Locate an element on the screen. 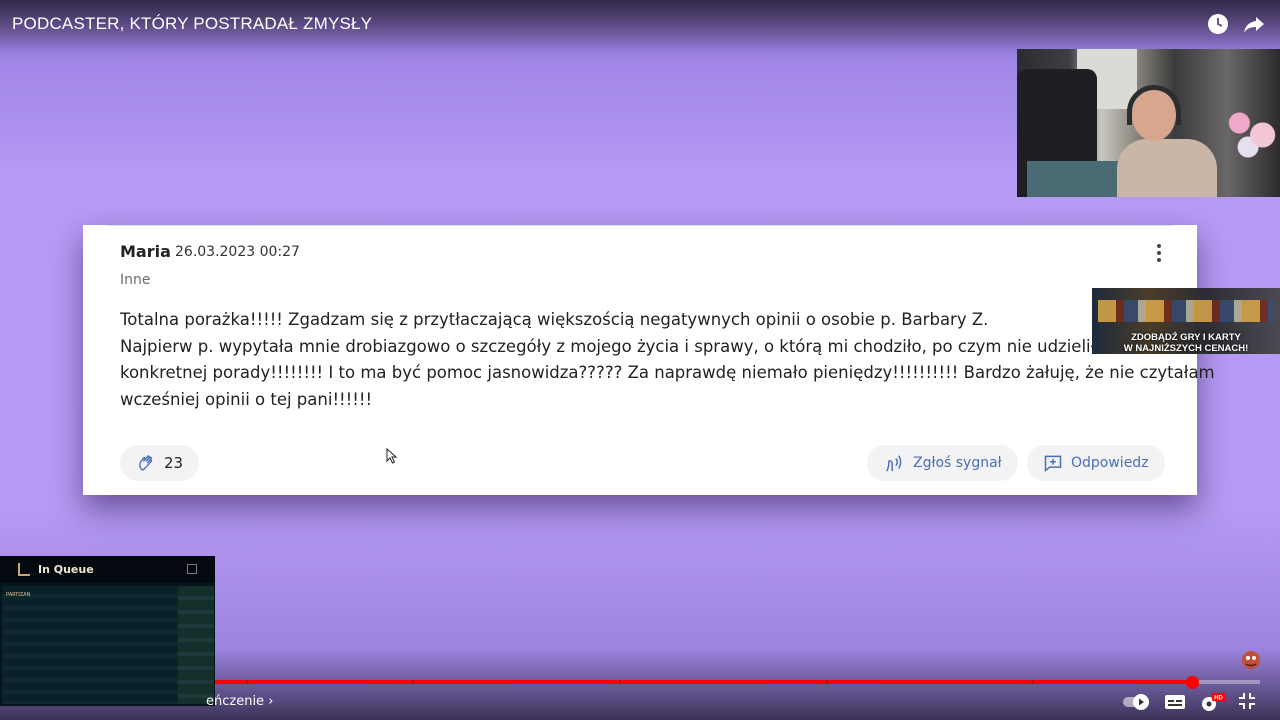 This screenshot has height=720, width=1280. progress-scrubber is located at coordinates (1192, 682).